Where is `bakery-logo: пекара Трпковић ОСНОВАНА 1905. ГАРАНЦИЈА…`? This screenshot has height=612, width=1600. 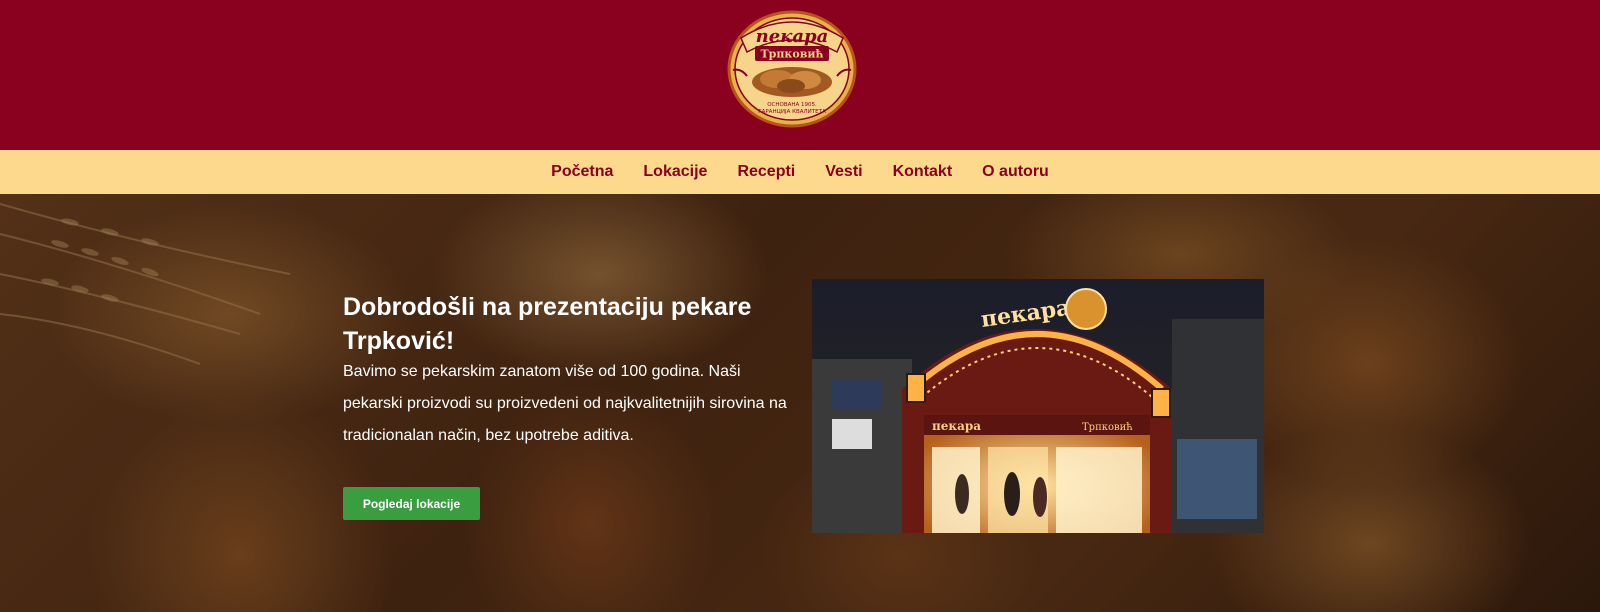 bakery-logo: пекара Трпковић ОСНОВАНА 1905. ГАРАНЦИЈА… is located at coordinates (792, 69).